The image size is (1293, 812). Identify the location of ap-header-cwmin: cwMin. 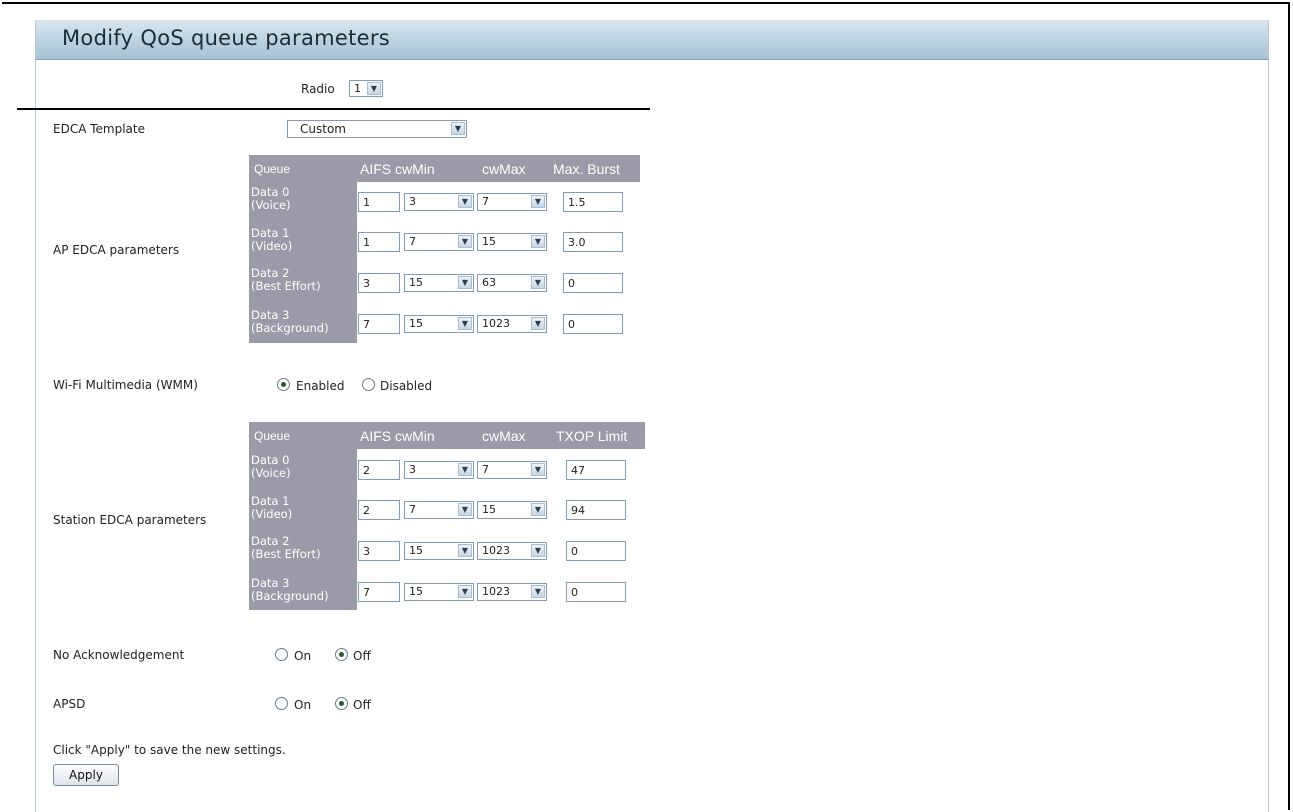
(415, 169).